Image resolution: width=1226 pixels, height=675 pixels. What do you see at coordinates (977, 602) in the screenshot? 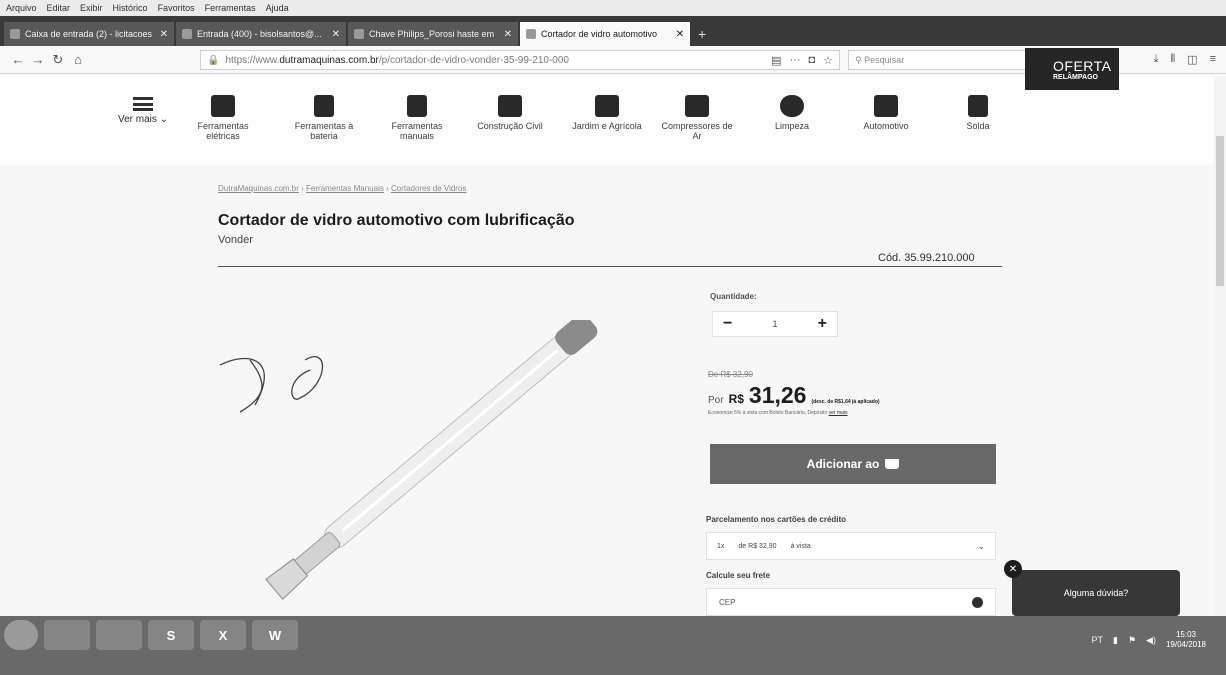
I see `submit-cep-icon` at bounding box center [977, 602].